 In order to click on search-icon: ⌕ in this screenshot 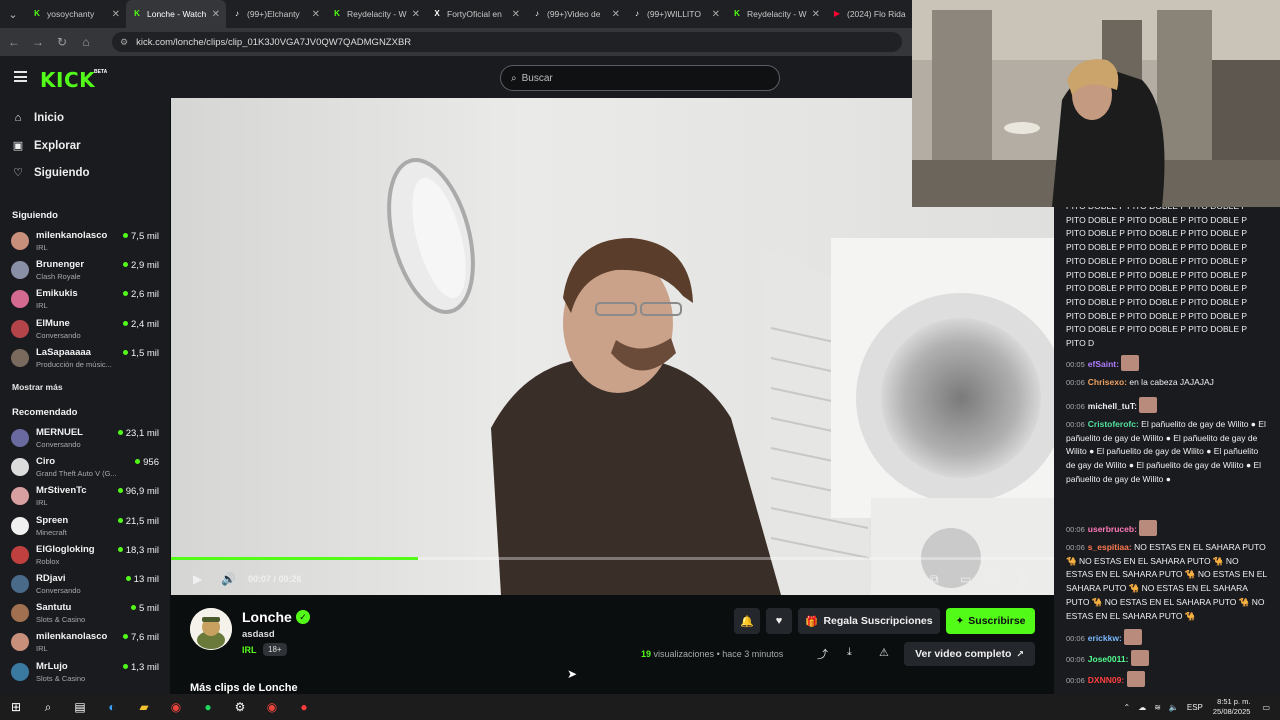, I will do `click(48, 707)`.